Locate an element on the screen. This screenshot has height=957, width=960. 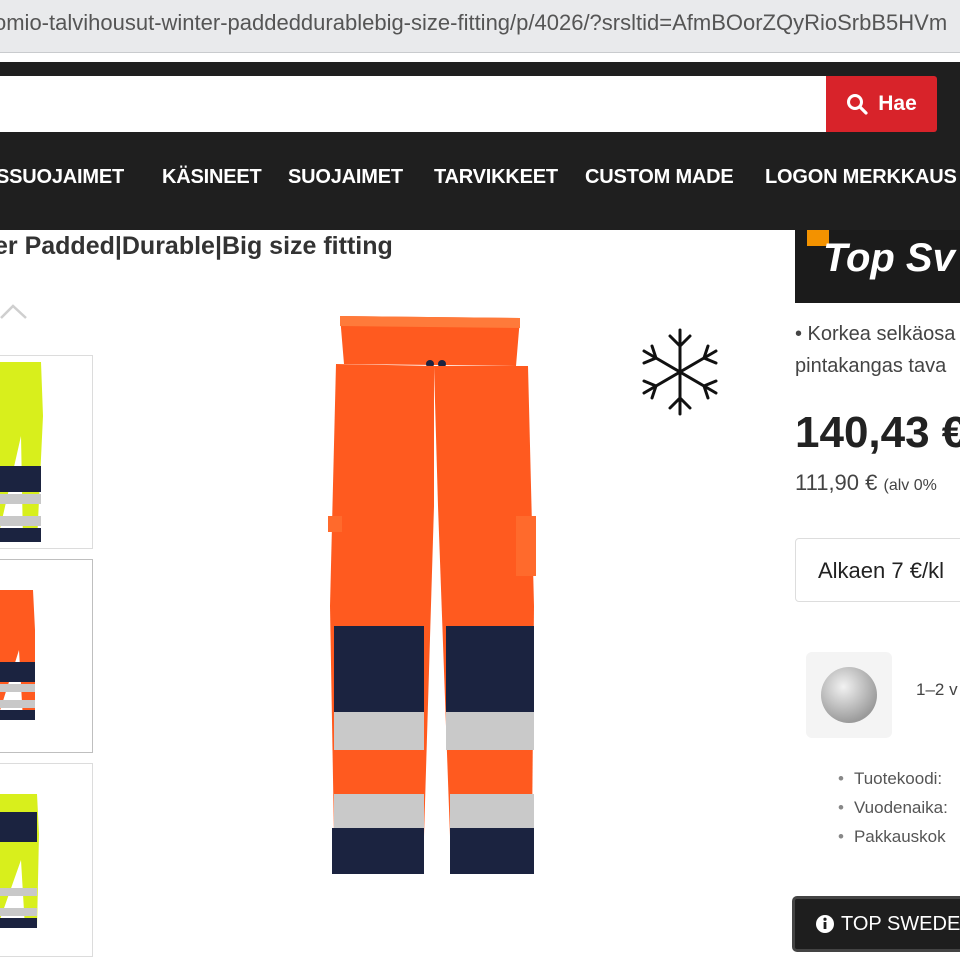
search-button-label: Hae is located at coordinates (897, 103).